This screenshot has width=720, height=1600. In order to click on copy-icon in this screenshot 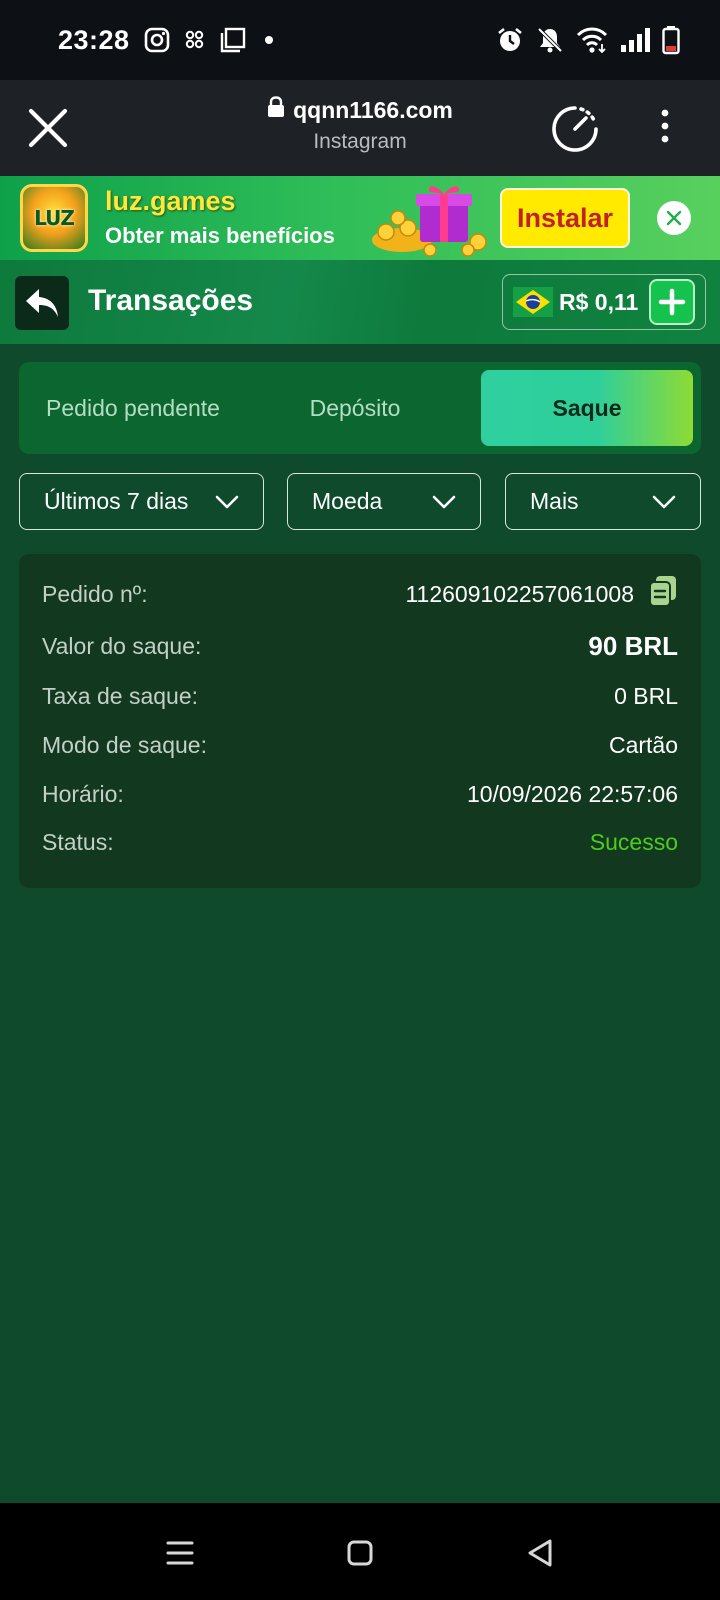, I will do `click(663, 594)`.